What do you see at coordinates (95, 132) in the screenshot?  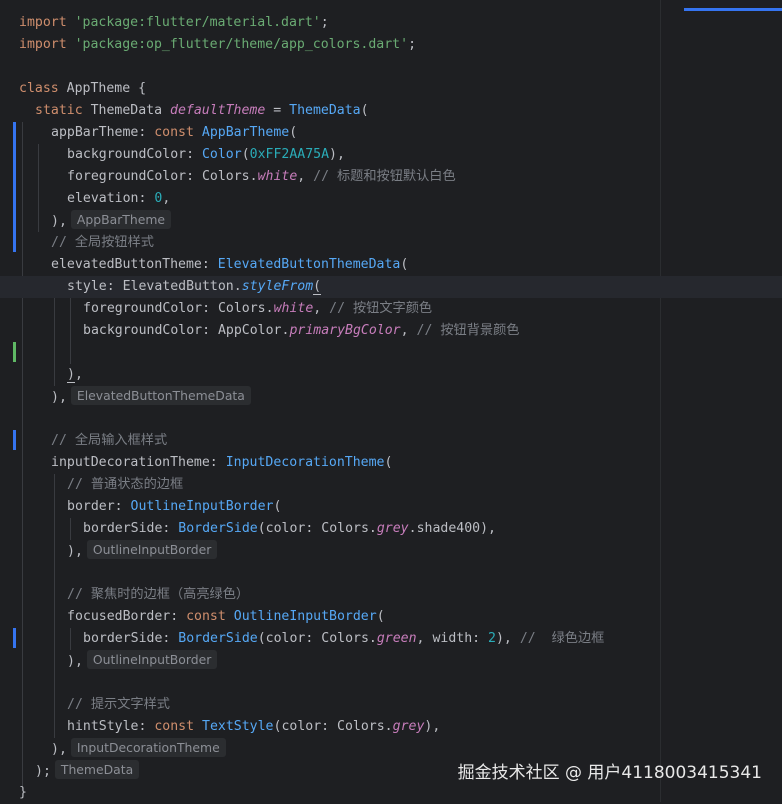 I see `property-name: appBarTheme` at bounding box center [95, 132].